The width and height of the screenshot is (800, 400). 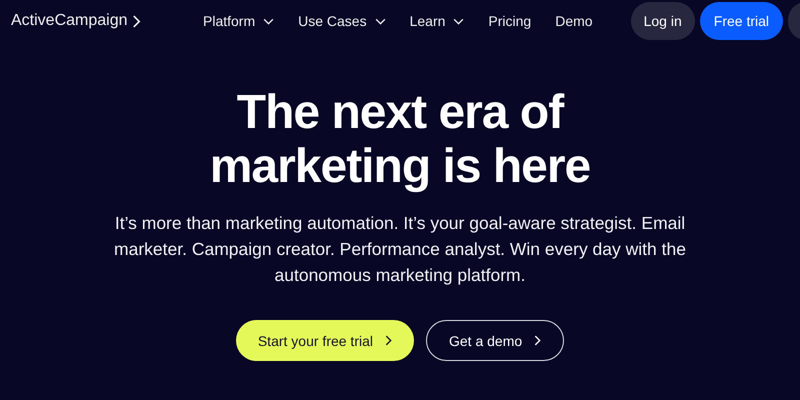 What do you see at coordinates (400, 140) in the screenshot?
I see `hero-title: The next era of marketing is here` at bounding box center [400, 140].